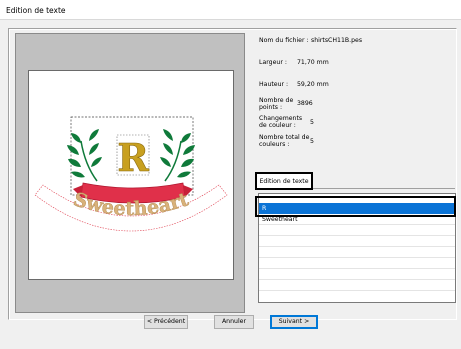 The width and height of the screenshot is (461, 349). Describe the element at coordinates (84, 155) in the screenshot. I see `laurel-left` at that location.